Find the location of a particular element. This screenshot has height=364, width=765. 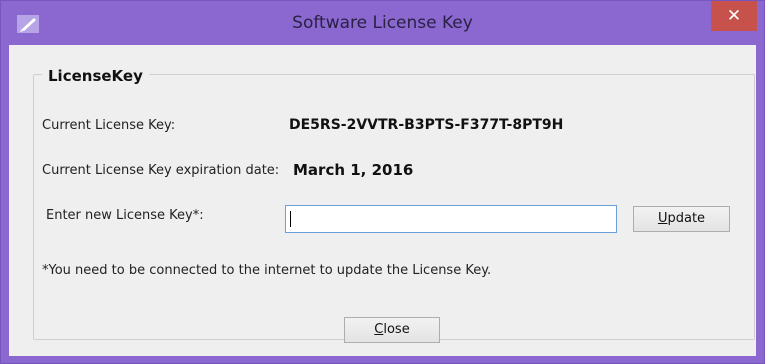

text-caret is located at coordinates (290, 219).